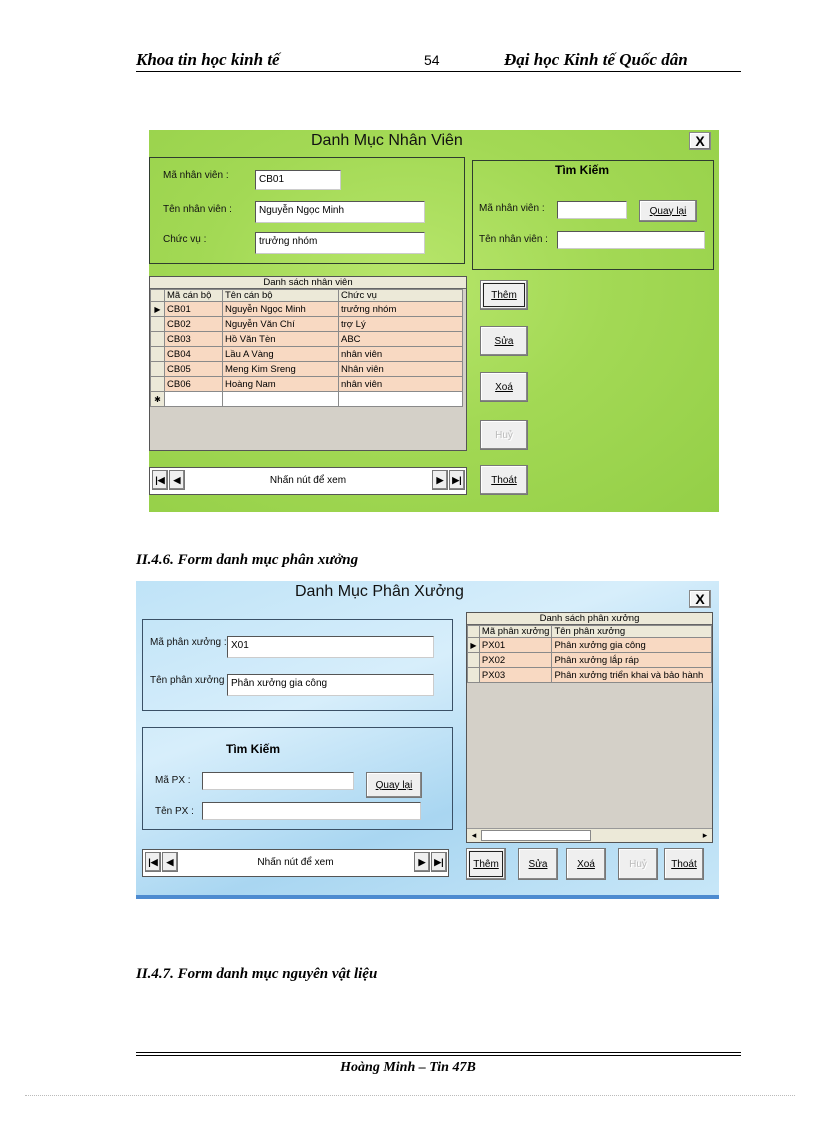 This screenshot has width=816, height=1123. What do you see at coordinates (400, 339) in the screenshot?
I see `table-cell: ABC` at bounding box center [400, 339].